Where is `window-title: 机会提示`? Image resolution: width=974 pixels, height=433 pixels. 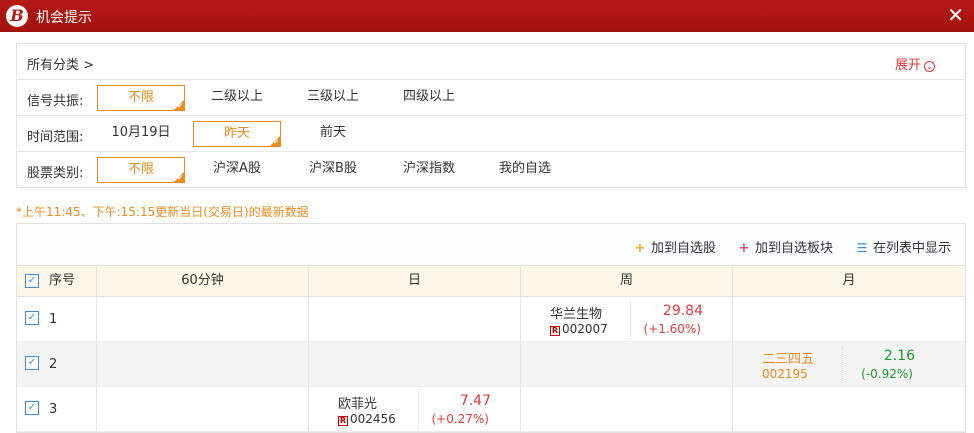
window-title: 机会提示 is located at coordinates (64, 18).